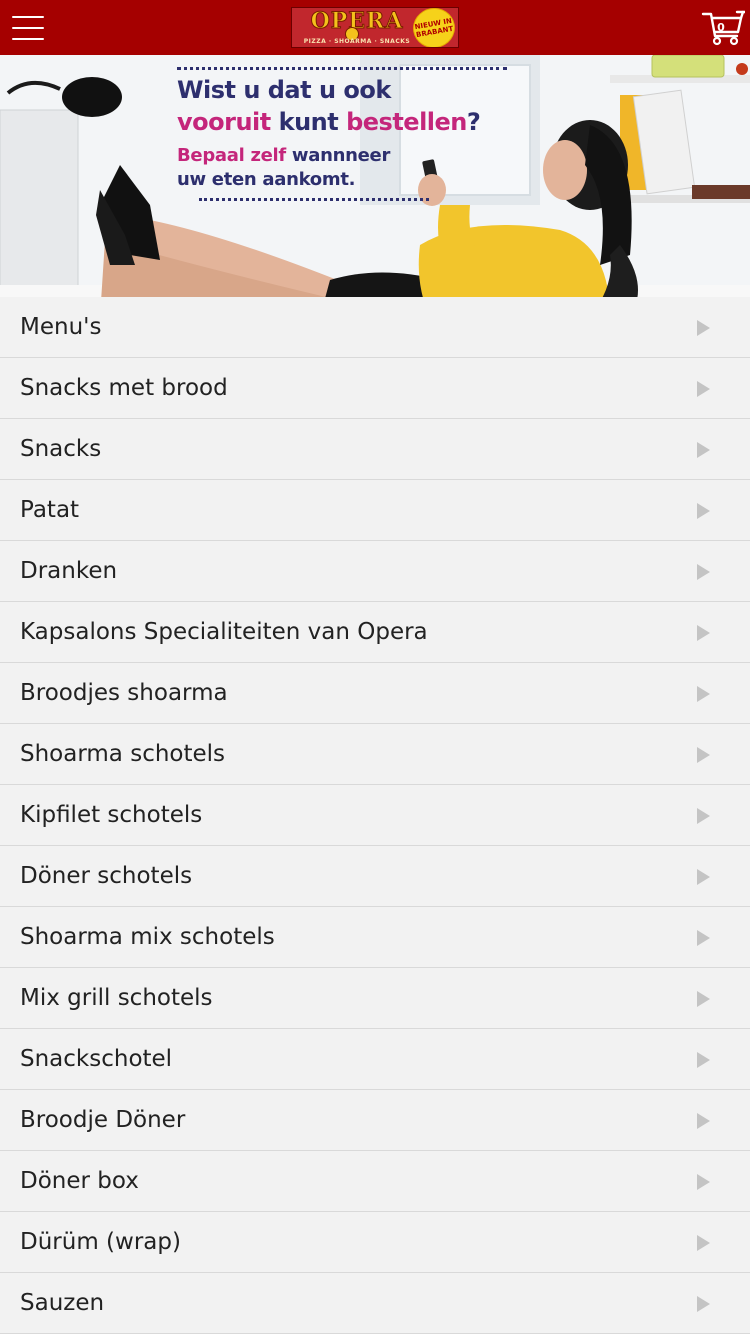  Describe the element at coordinates (341, 155) in the screenshot. I see `banner-word-wannneer: wannneer` at that location.